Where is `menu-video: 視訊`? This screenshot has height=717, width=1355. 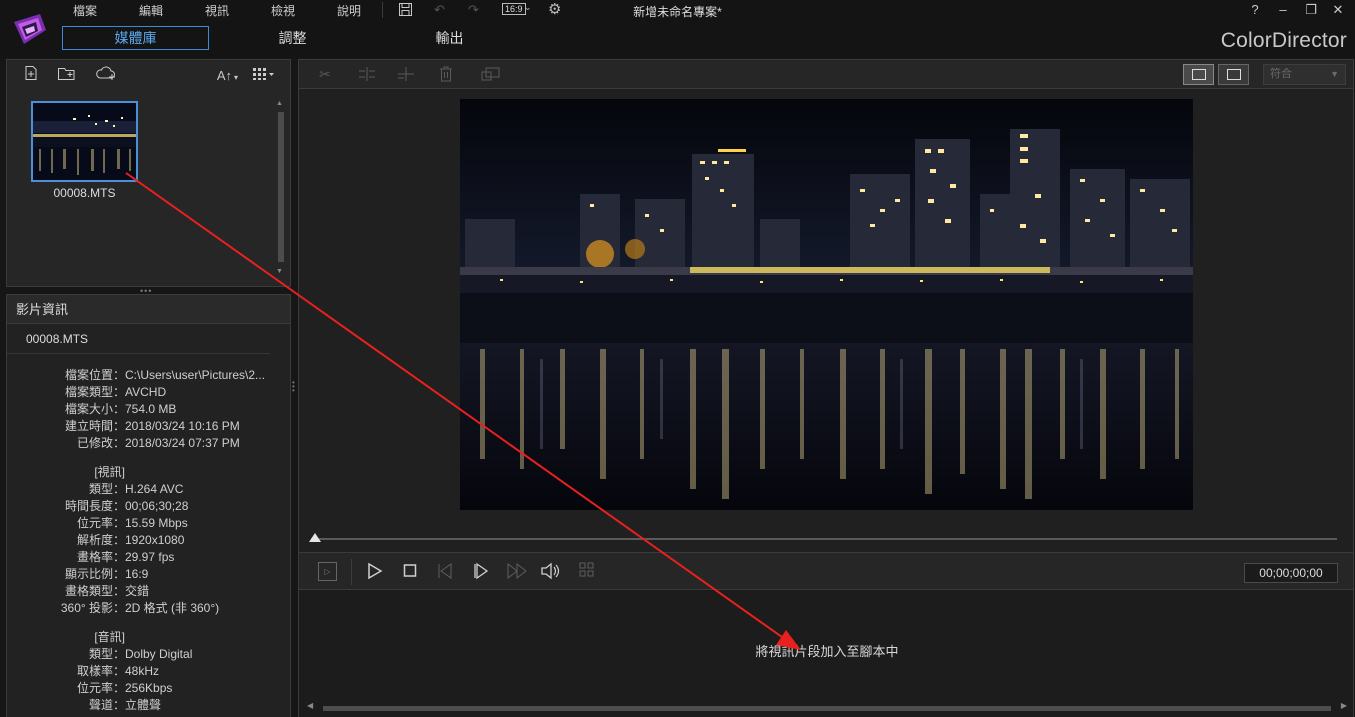 menu-video: 視訊 is located at coordinates (217, 11).